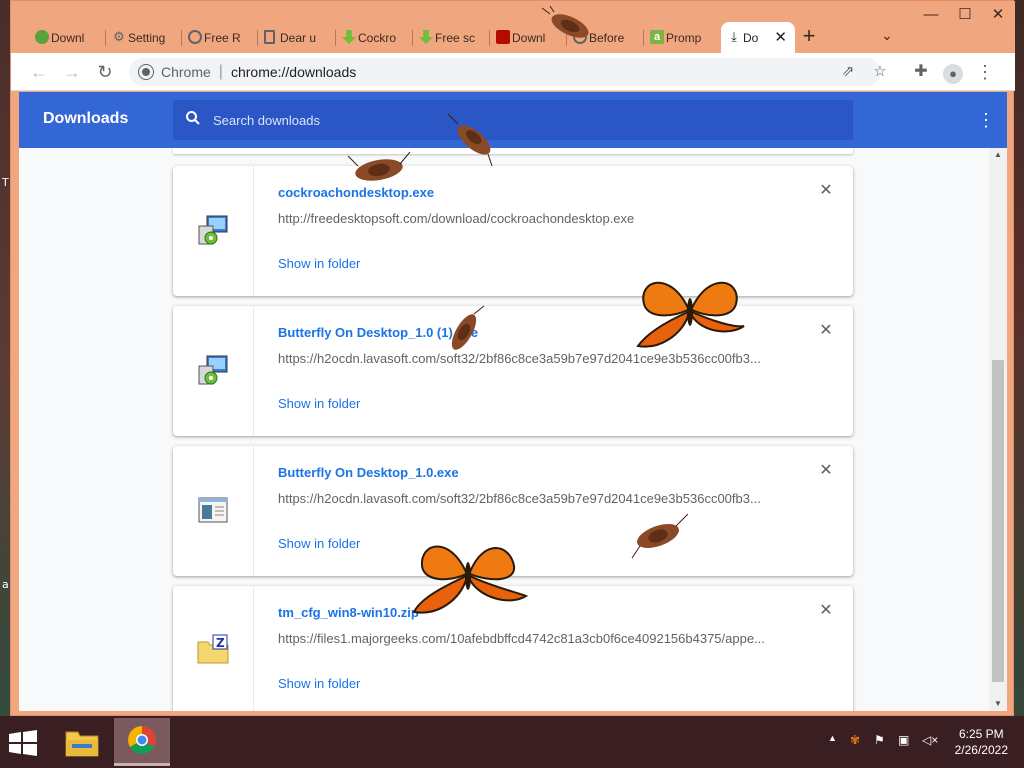 The width and height of the screenshot is (1024, 768). I want to click on tab-label: Before, so click(607, 37).